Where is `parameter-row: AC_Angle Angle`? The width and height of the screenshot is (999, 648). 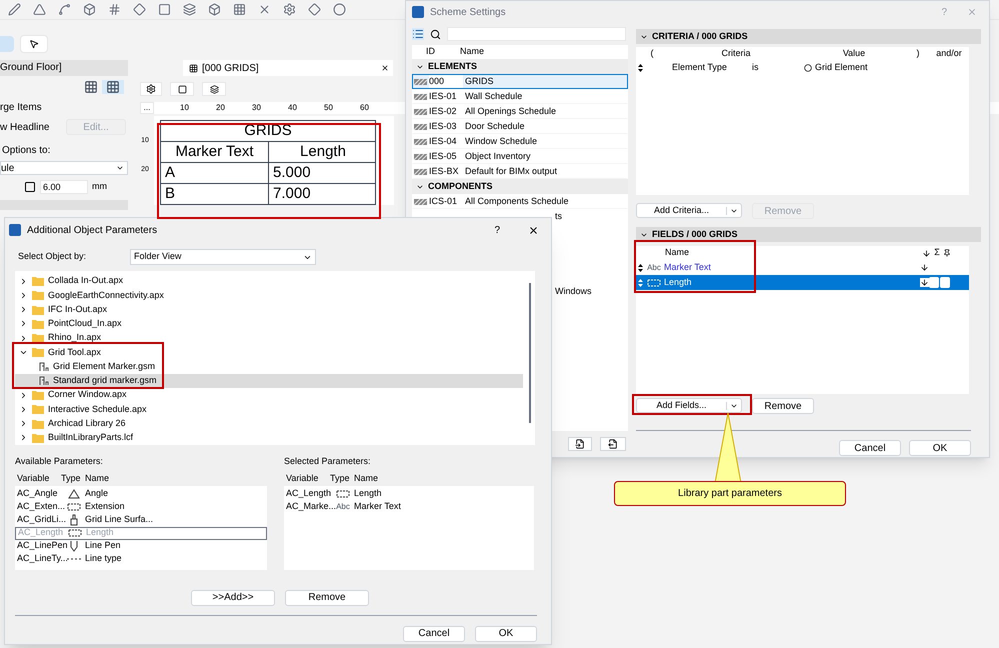
parameter-row: AC_Angle Angle is located at coordinates (141, 494).